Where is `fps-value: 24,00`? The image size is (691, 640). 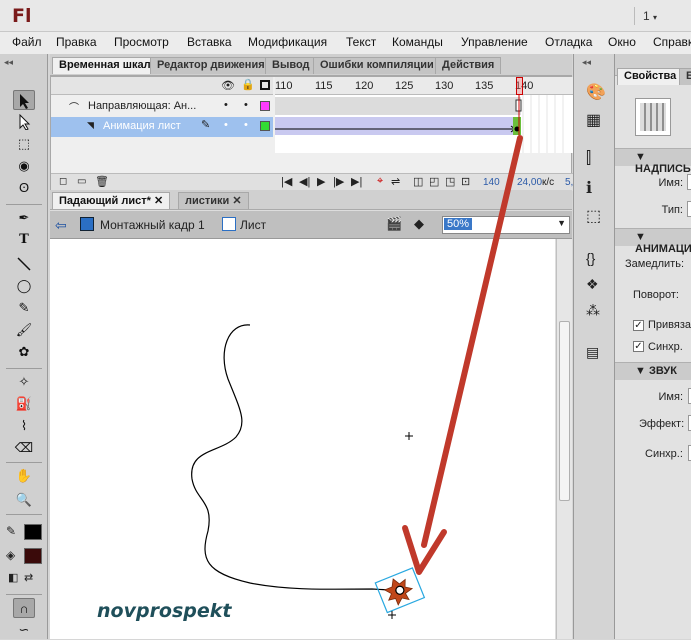
fps-value: 24,00 is located at coordinates (529, 182).